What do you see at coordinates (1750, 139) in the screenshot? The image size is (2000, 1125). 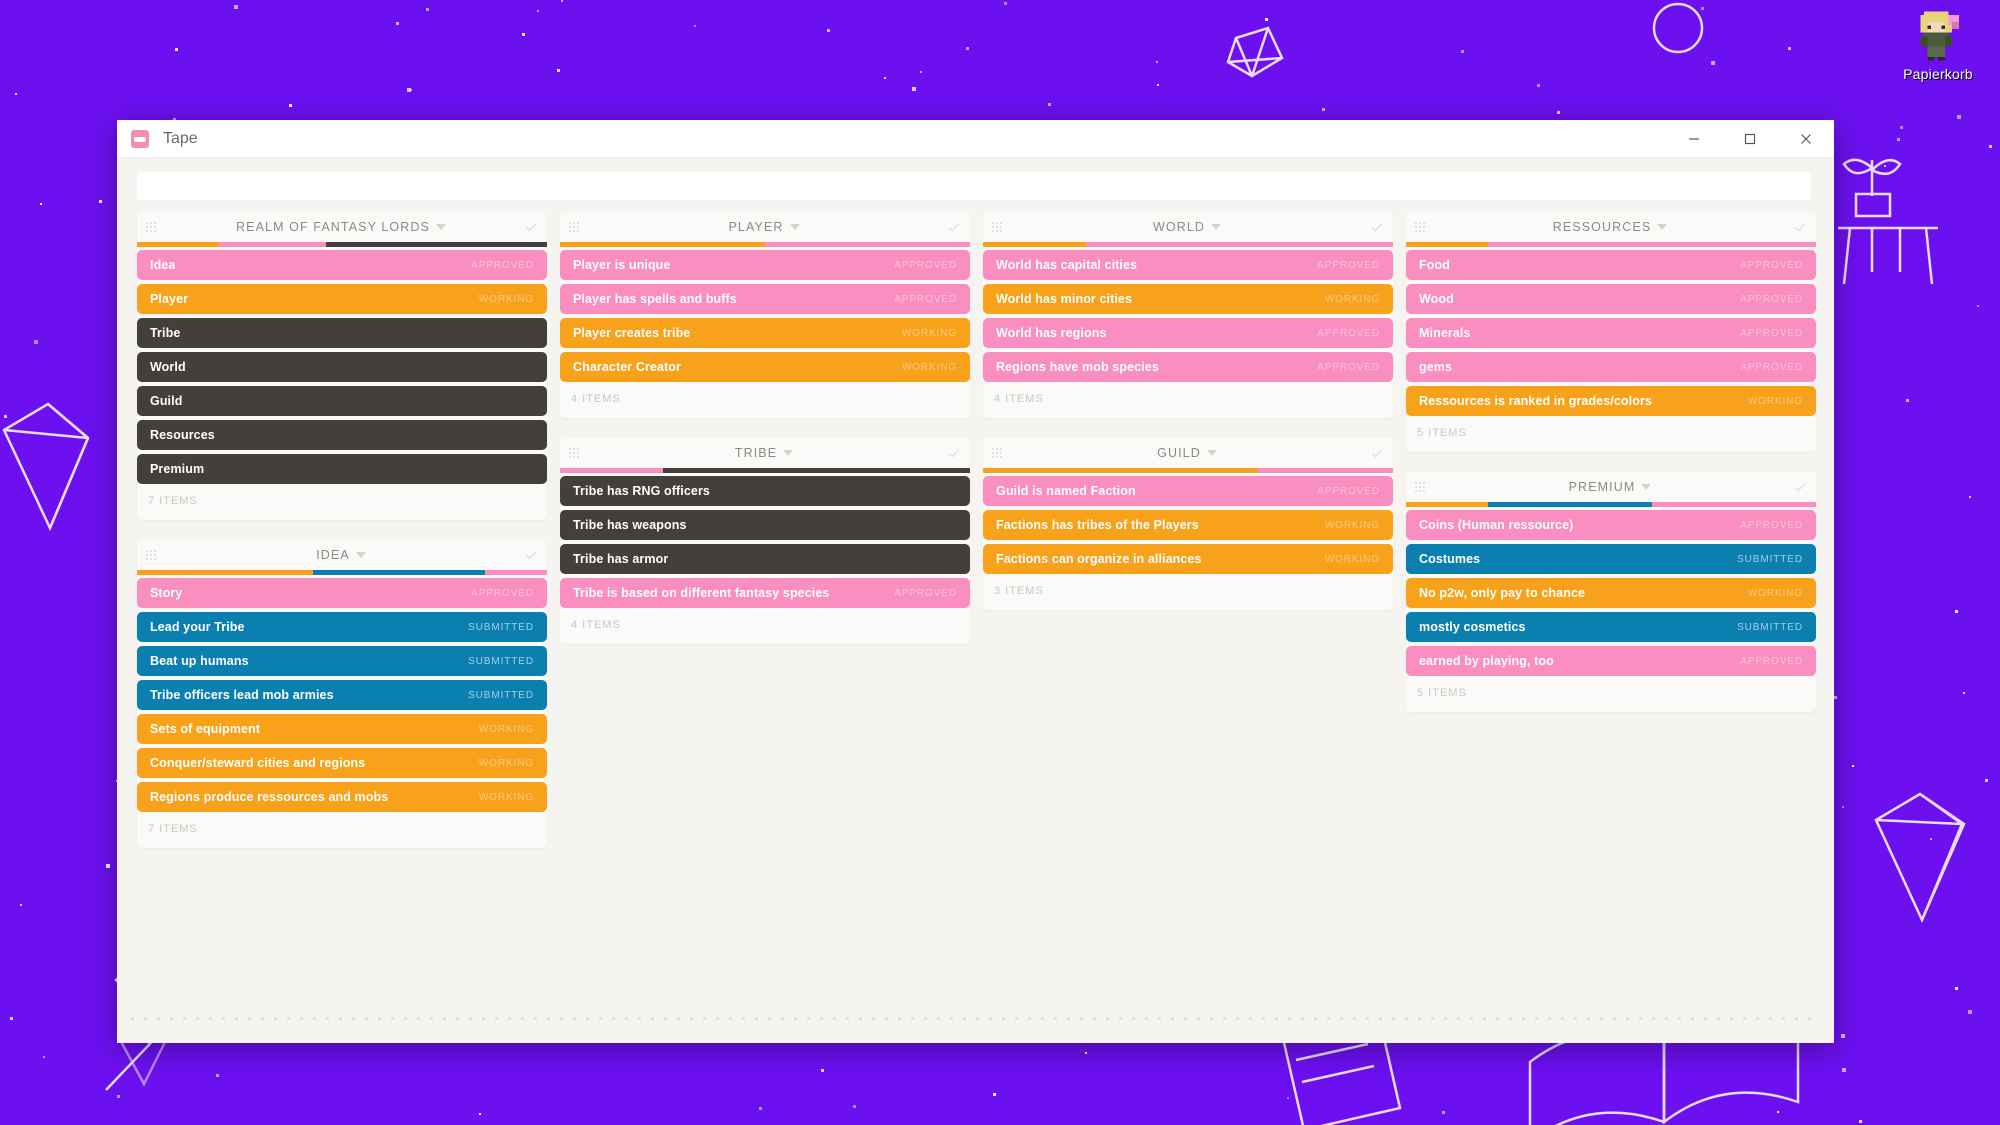 I see `maximize-icon` at bounding box center [1750, 139].